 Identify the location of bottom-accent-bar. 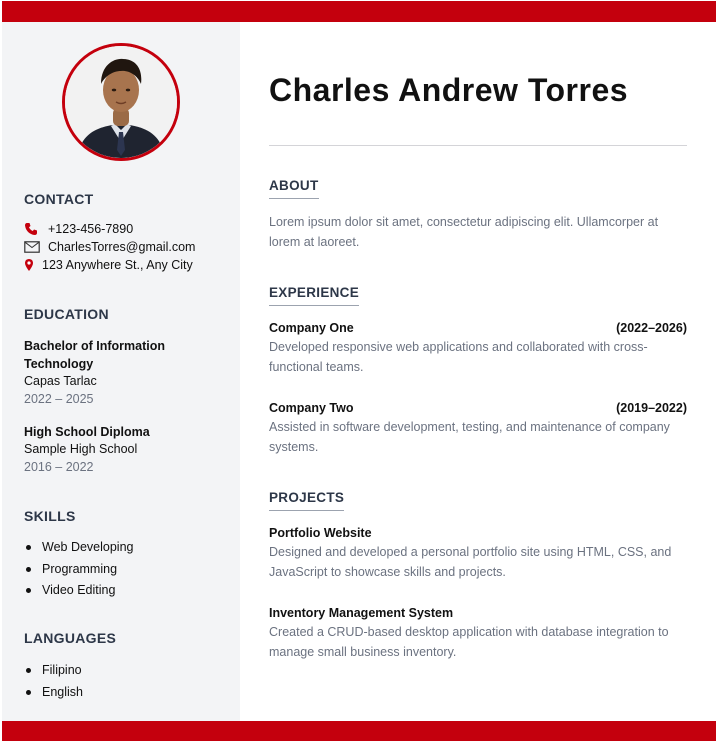
(359, 731).